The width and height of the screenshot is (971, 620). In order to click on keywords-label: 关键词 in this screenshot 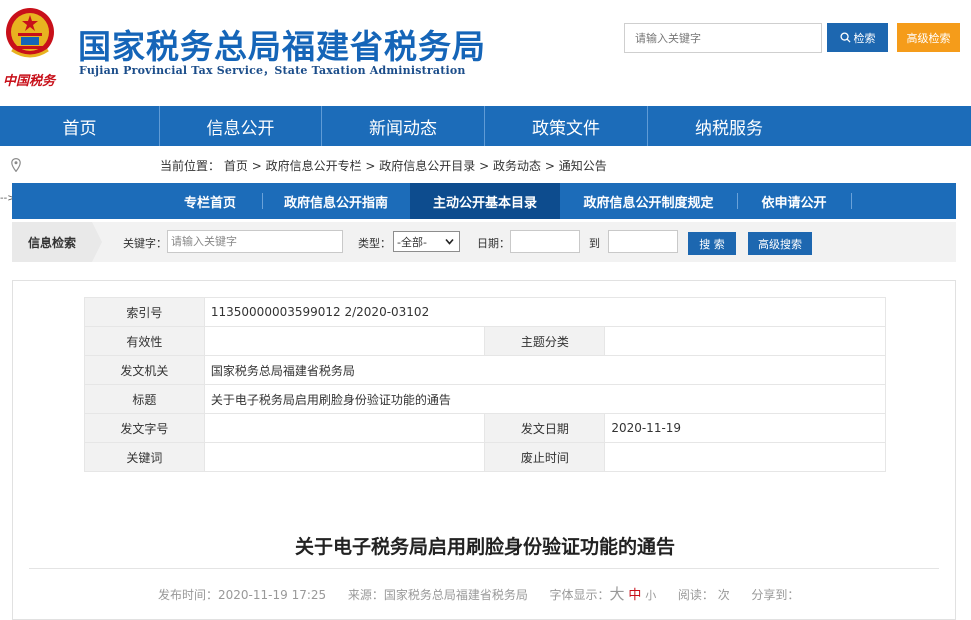, I will do `click(144, 457)`.